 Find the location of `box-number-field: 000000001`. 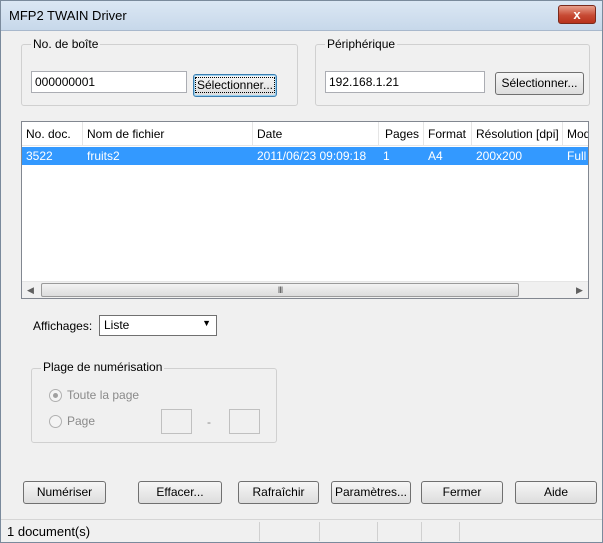

box-number-field: 000000001 is located at coordinates (109, 82).